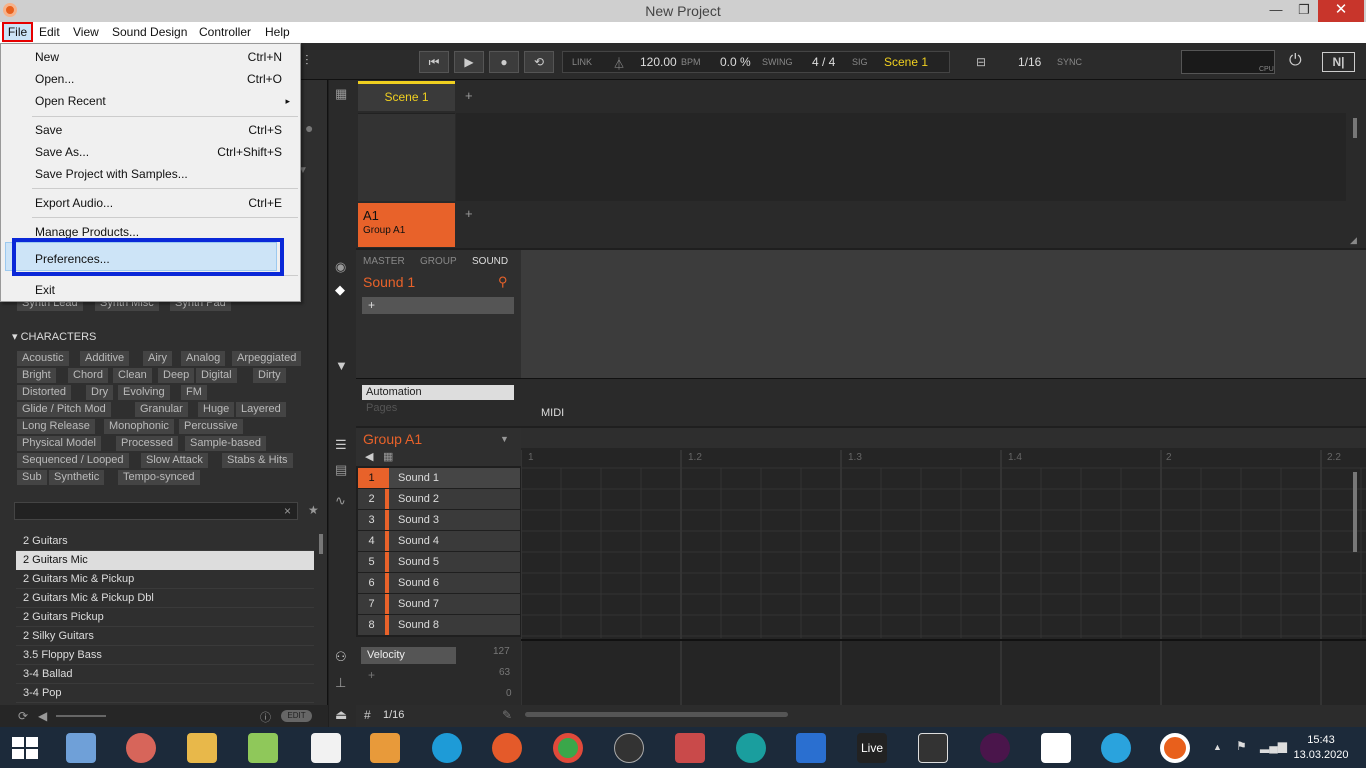 The width and height of the screenshot is (1366, 768). I want to click on character-tag: Distorted, so click(44, 392).